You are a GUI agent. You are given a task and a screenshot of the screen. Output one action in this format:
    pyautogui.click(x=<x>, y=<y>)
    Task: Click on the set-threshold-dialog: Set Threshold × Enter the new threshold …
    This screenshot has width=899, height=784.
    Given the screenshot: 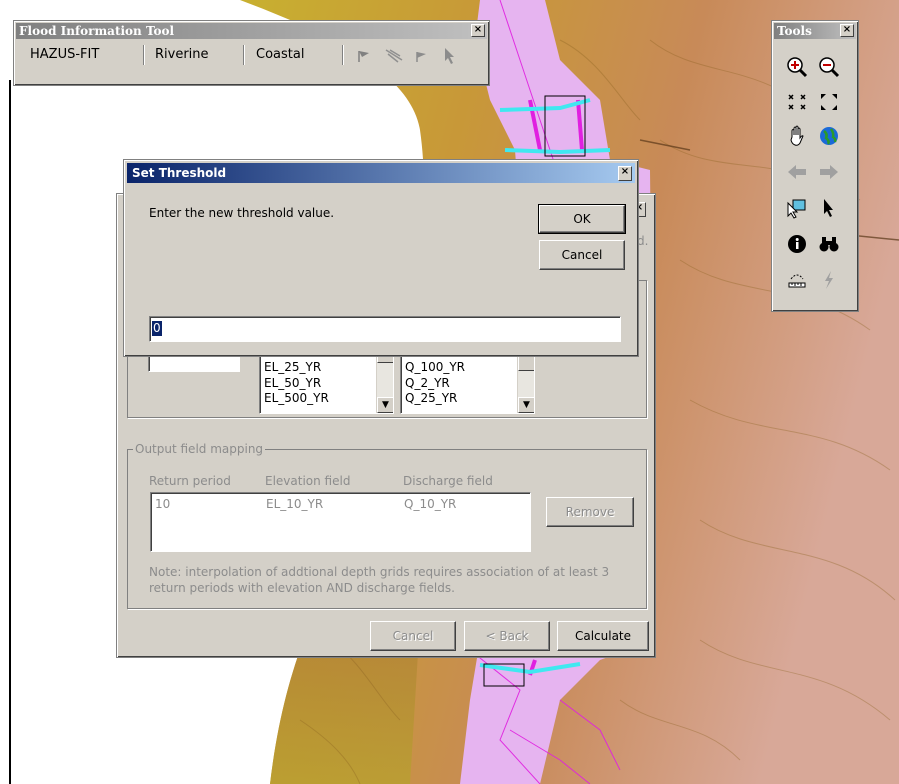 What is the action you would take?
    pyautogui.click(x=381, y=258)
    